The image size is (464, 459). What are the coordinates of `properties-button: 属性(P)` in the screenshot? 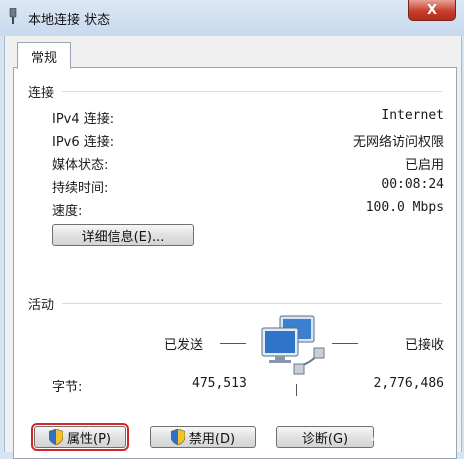 It's located at (80, 437).